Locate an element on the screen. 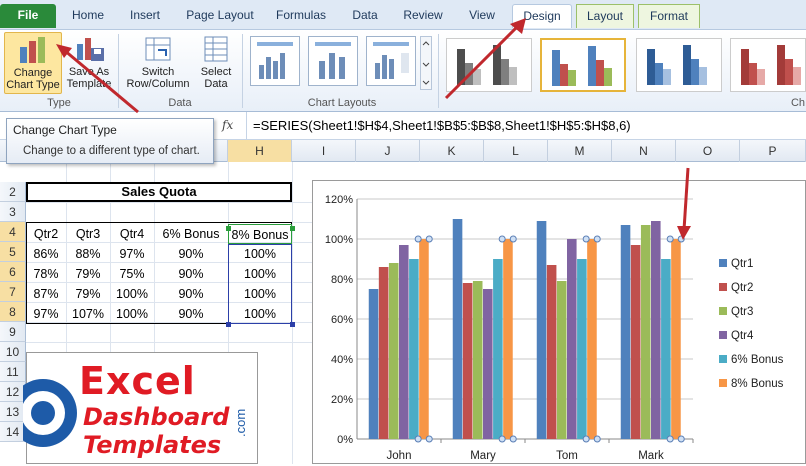 This screenshot has width=806, height=466. y-tick-label: 120% is located at coordinates (339, 200).